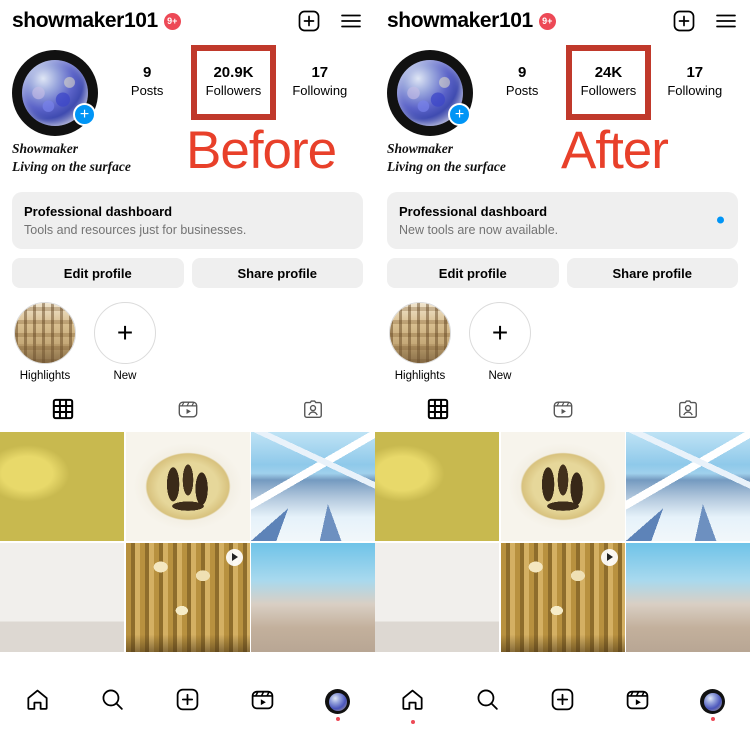 The width and height of the screenshot is (750, 729). I want to click on stat-followers: 24K Followers, so click(608, 82).